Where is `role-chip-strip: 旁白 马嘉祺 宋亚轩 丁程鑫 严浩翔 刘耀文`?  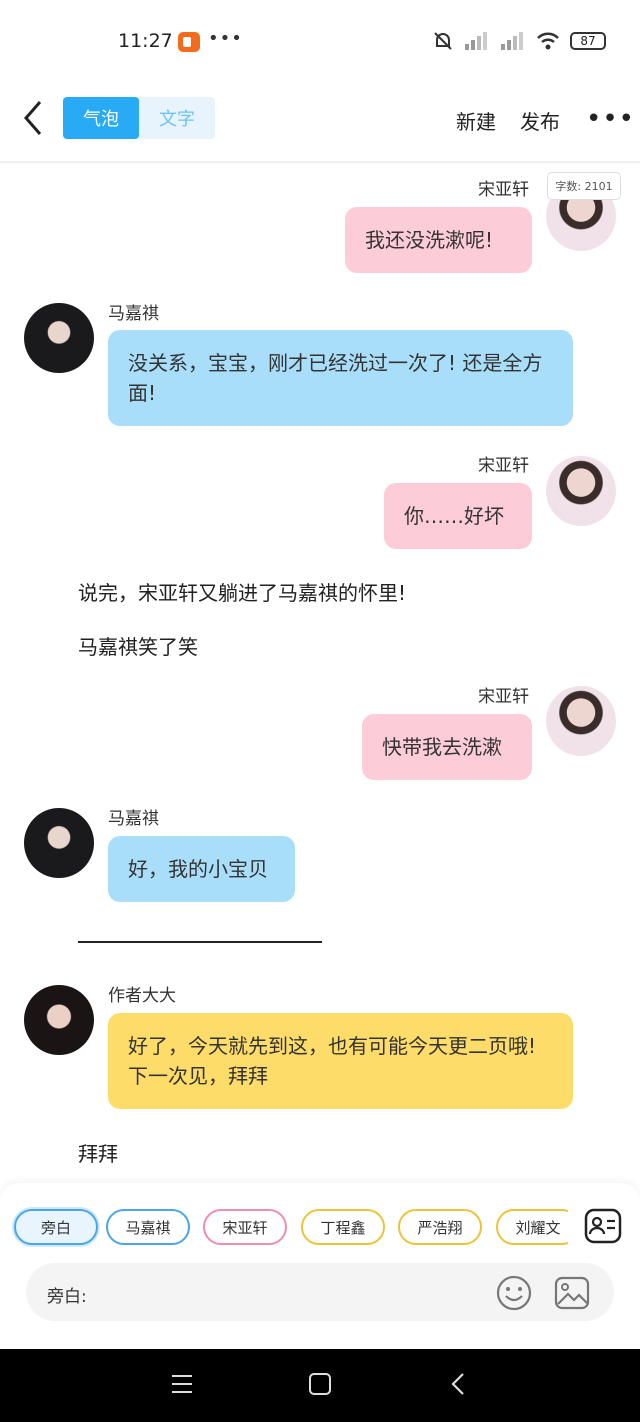
role-chip-strip: 旁白 马嘉祺 宋亚轩 丁程鑫 严浩翔 刘耀文 is located at coordinates (284, 1228).